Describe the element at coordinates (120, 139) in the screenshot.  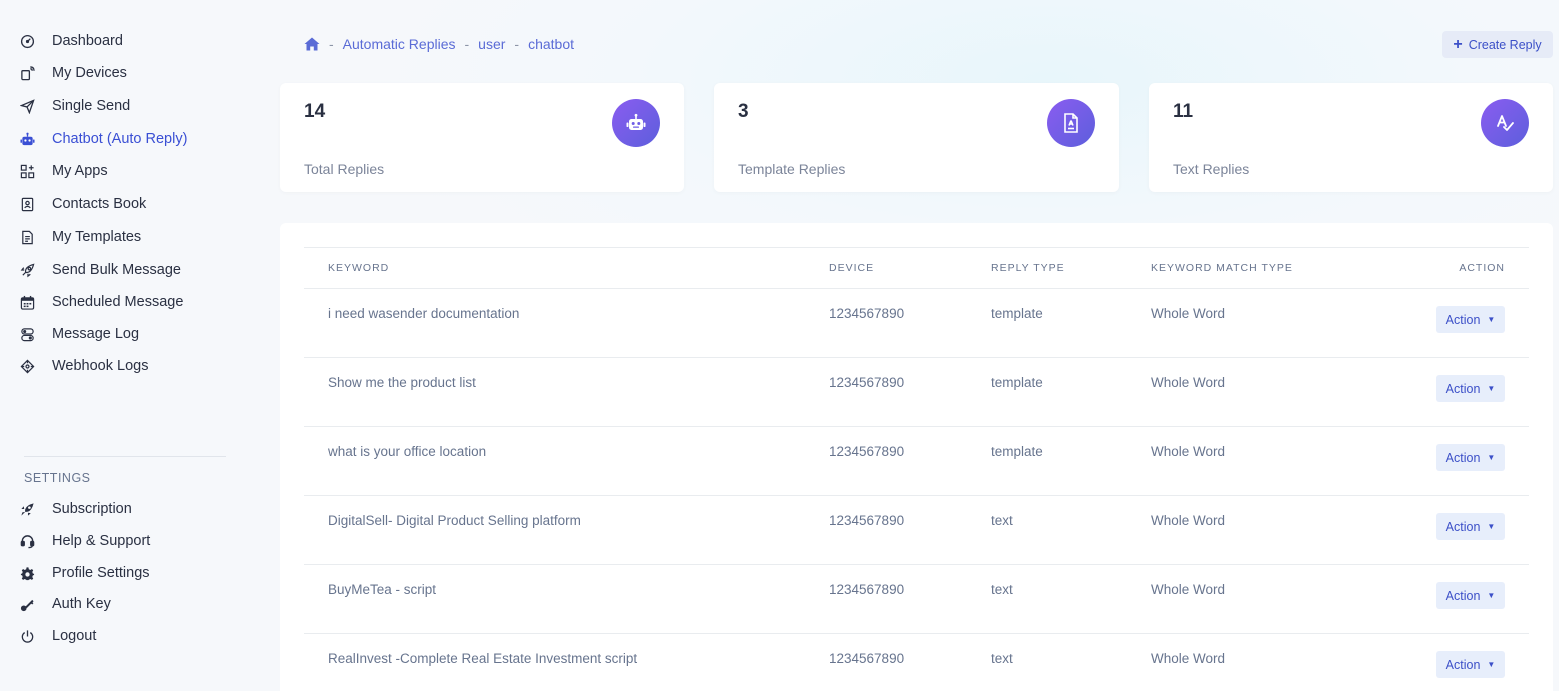
I see `sidebar-item-label: Chatbot (Auto Reply)` at that location.